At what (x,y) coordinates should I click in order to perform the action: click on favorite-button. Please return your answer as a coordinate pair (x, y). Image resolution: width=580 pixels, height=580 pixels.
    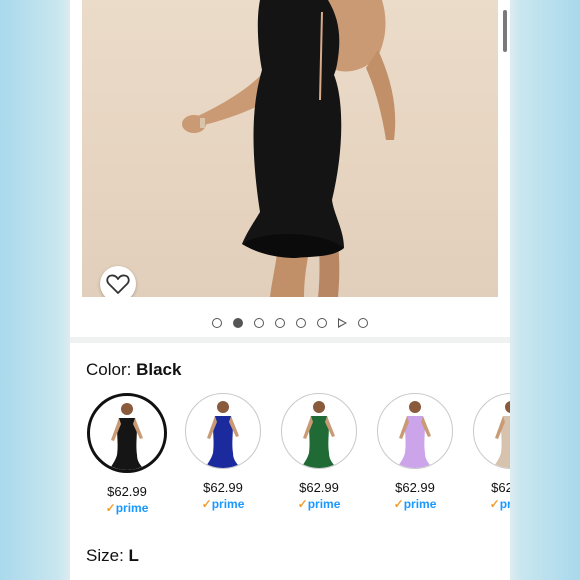
    Looking at the image, I should click on (118, 281).